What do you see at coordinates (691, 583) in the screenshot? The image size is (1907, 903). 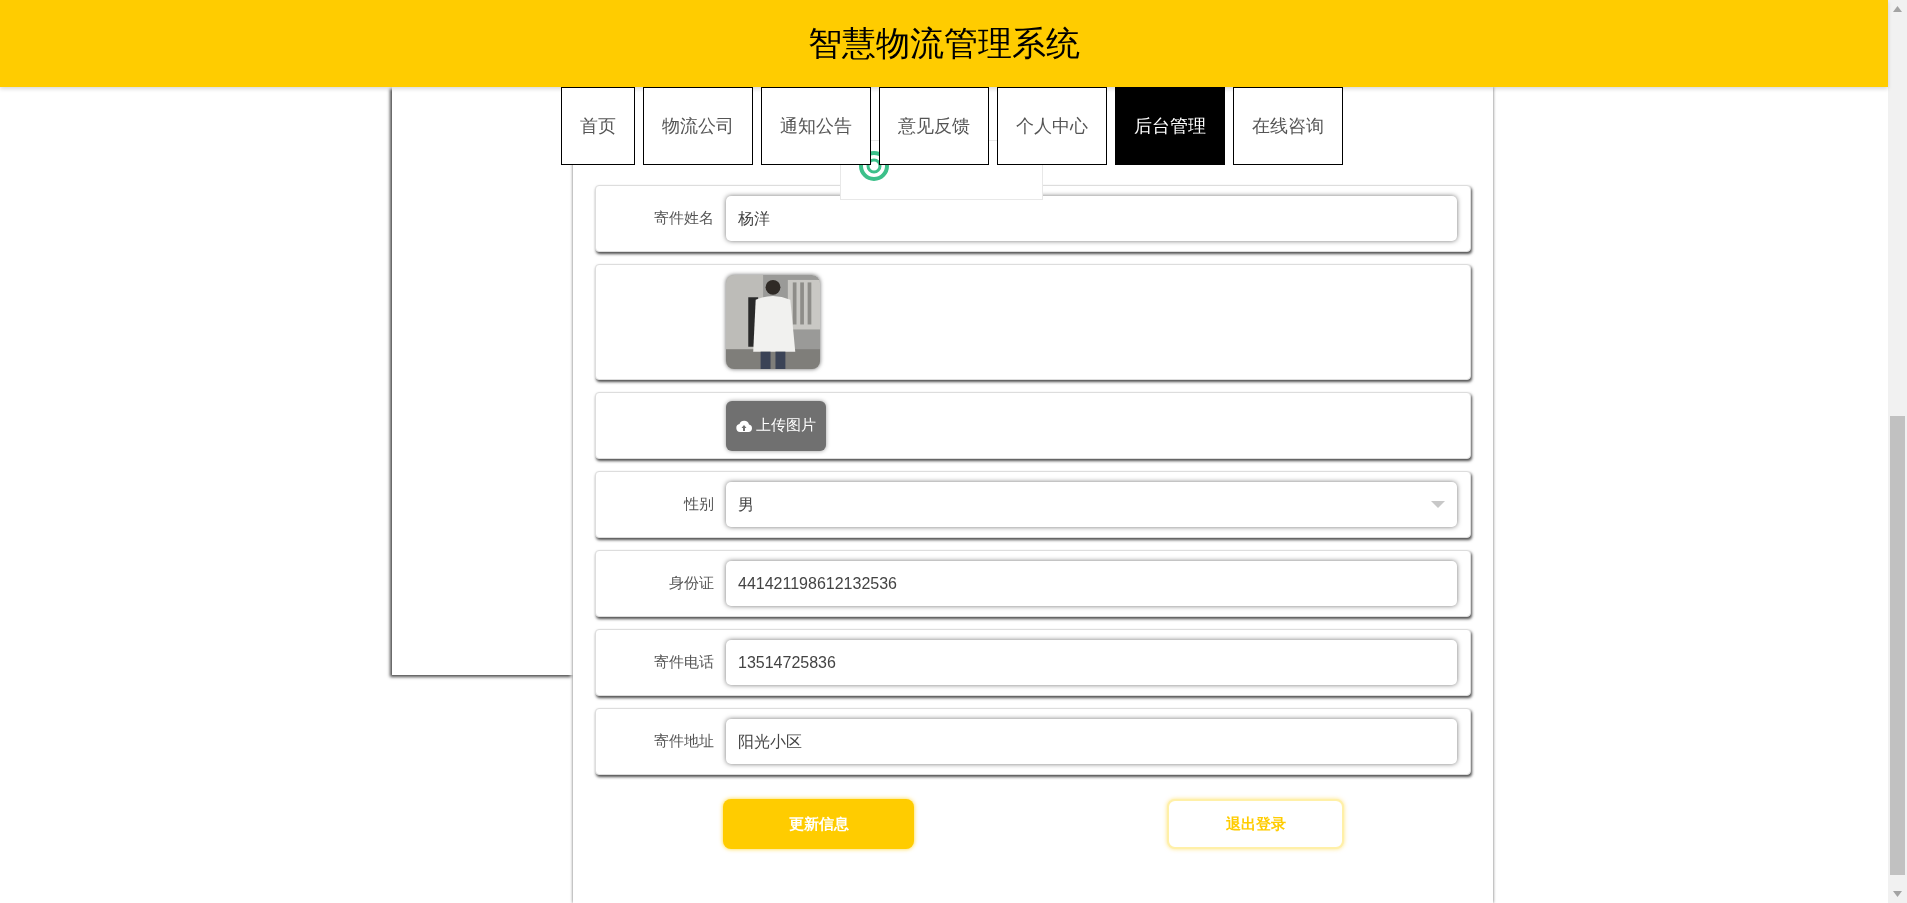 I see `field-label: 身份证` at bounding box center [691, 583].